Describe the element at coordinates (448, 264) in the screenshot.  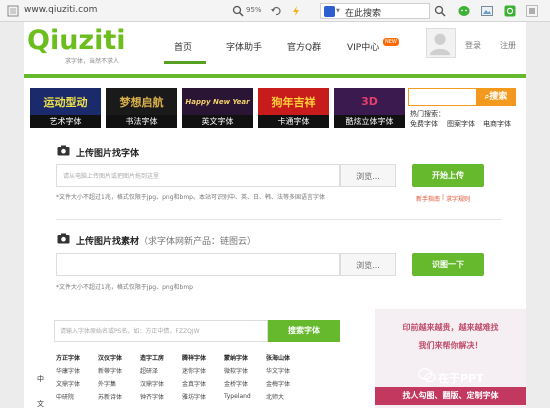
I see `recognize-image-button: 识图一下` at that location.